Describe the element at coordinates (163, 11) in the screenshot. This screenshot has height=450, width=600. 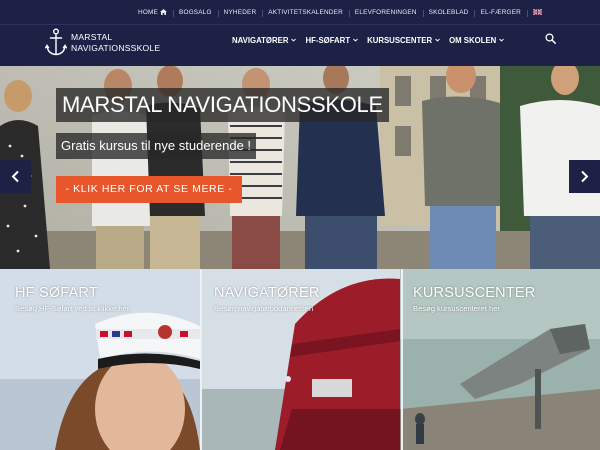
I see `home-icon` at that location.